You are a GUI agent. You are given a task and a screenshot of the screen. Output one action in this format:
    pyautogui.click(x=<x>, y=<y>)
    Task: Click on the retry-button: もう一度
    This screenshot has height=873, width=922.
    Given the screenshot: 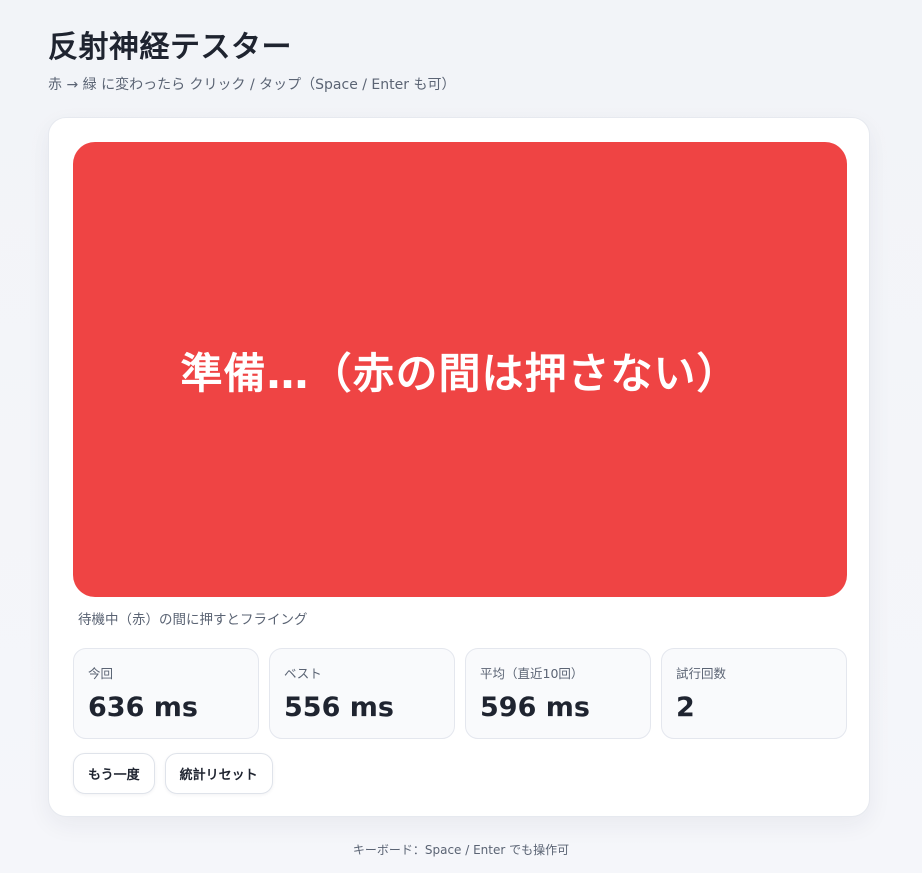 What is the action you would take?
    pyautogui.click(x=114, y=773)
    